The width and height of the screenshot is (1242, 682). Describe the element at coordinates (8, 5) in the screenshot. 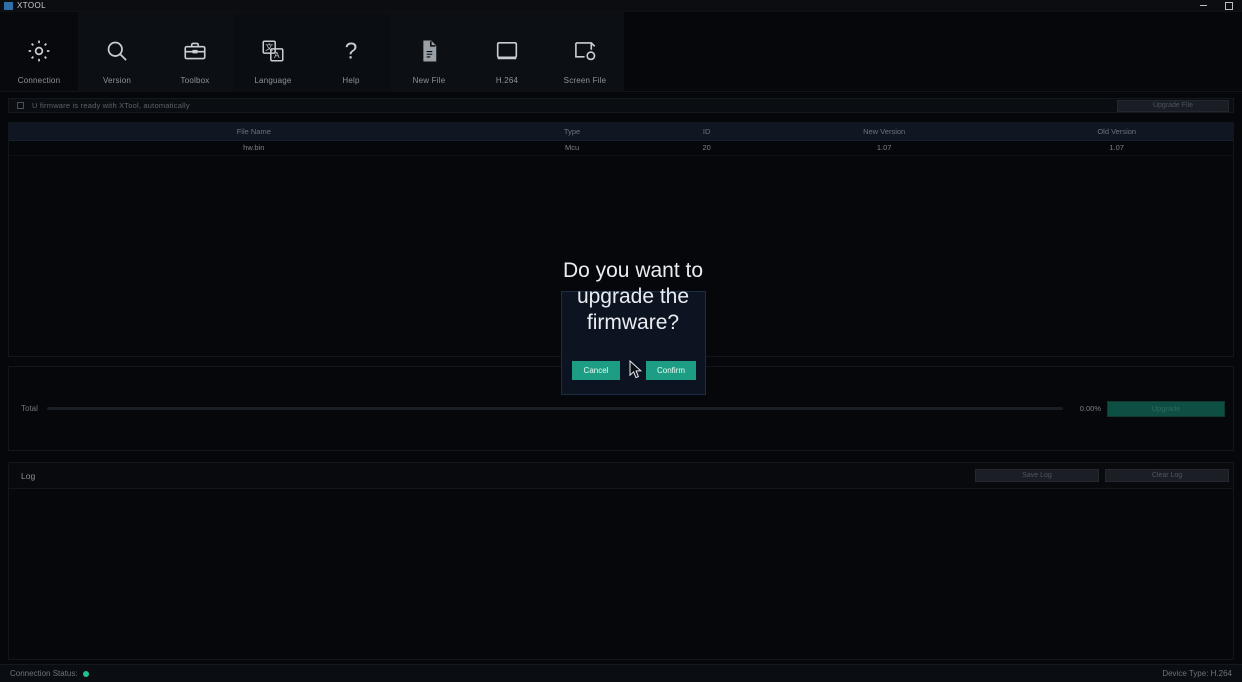

I see `app-logo-icon` at that location.